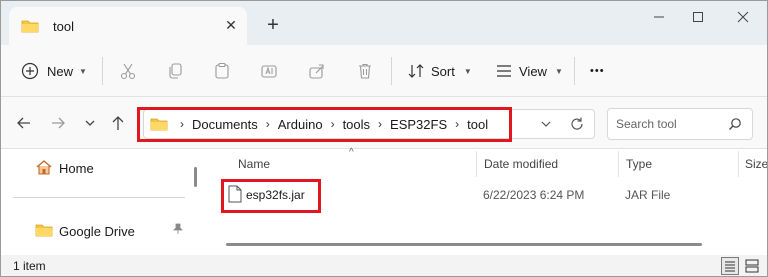  I want to click on sort-button: Sort ▼, so click(439, 71).